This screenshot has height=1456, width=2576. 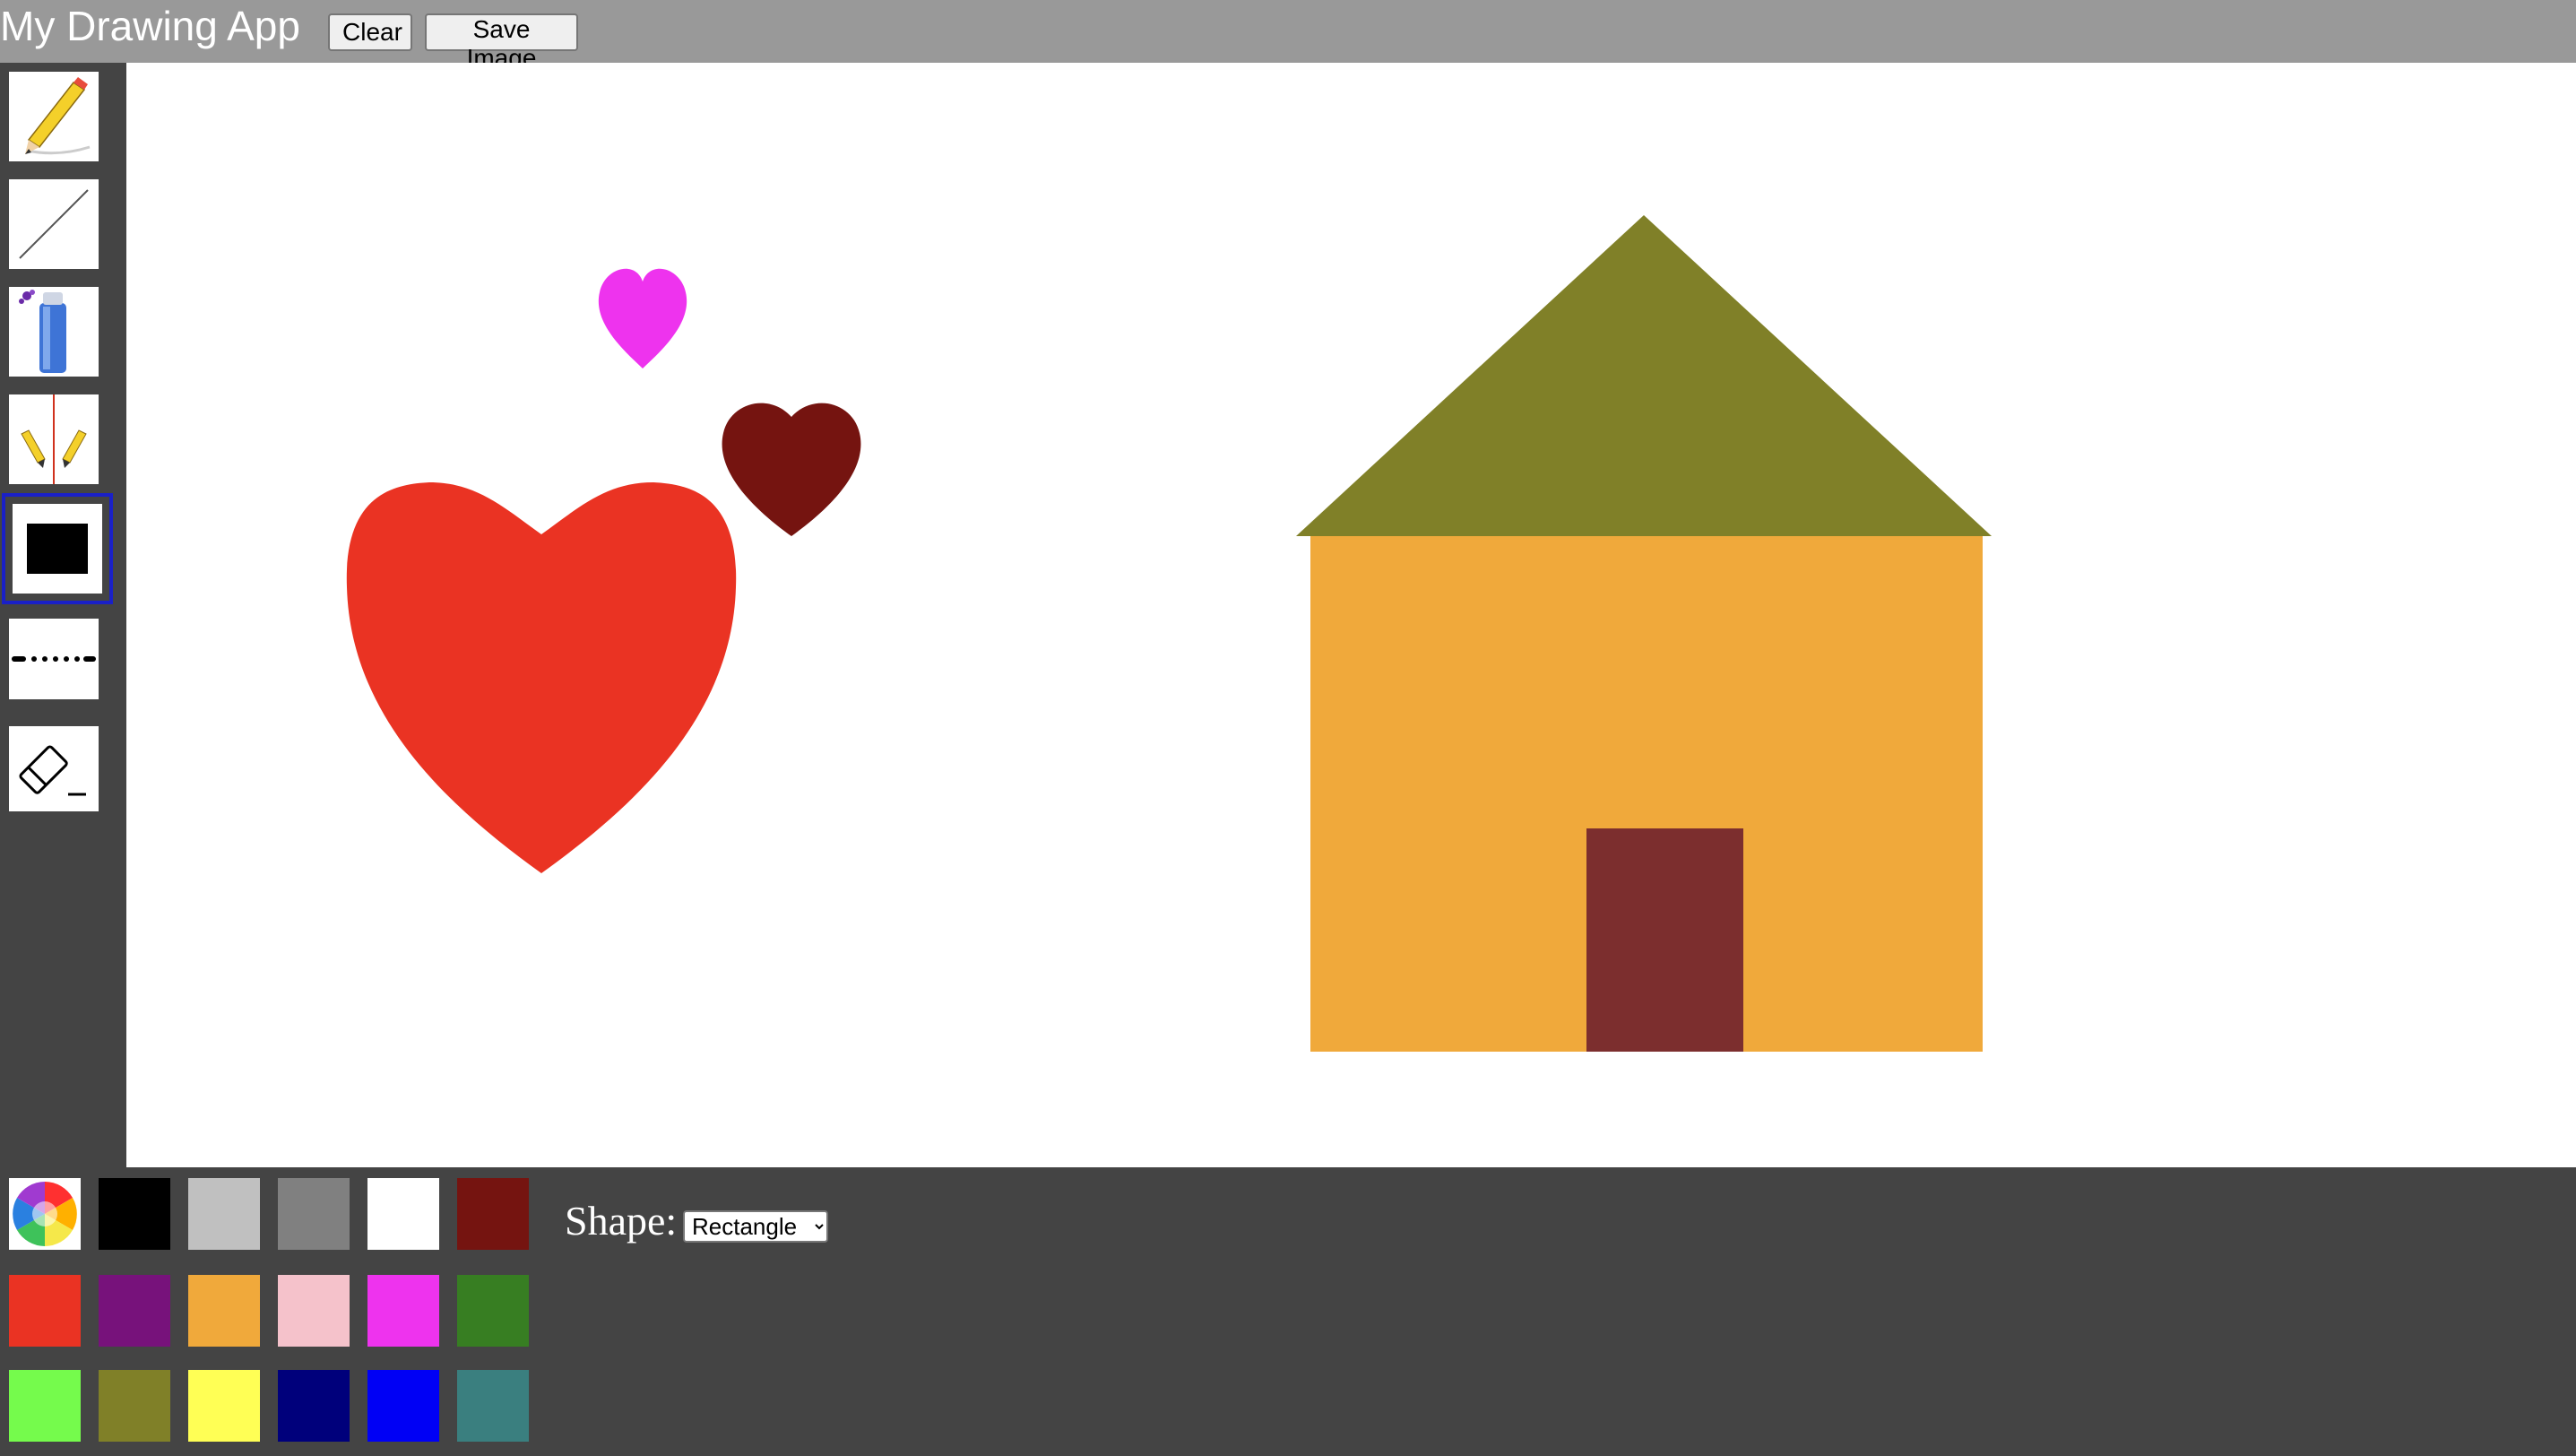 I want to click on spray-tool-button, so click(x=54, y=332).